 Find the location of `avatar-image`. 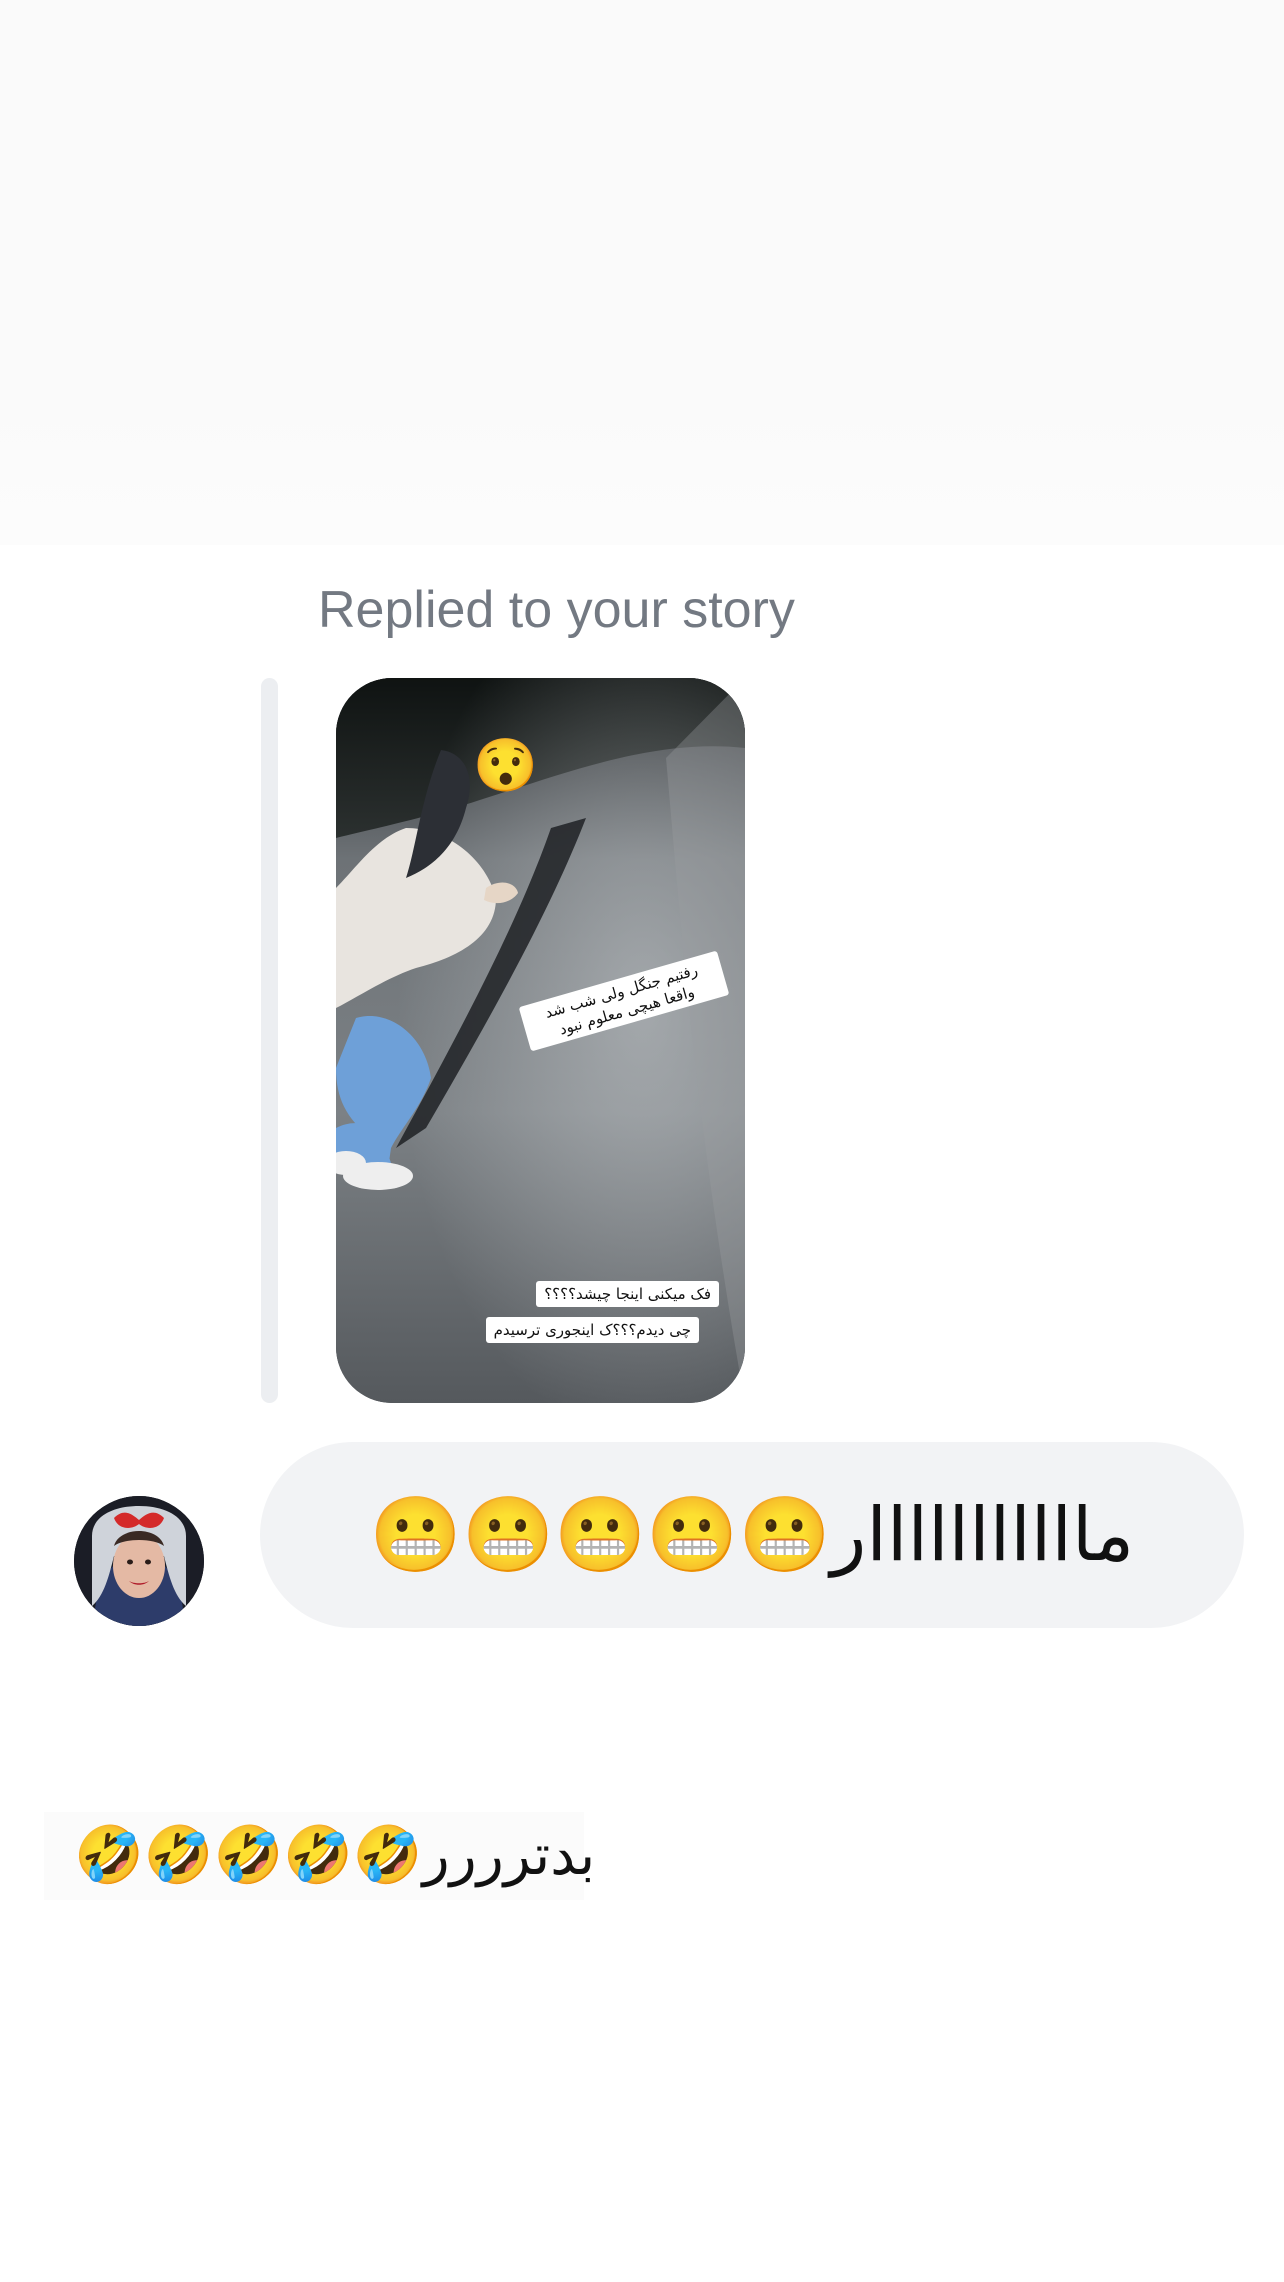

avatar-image is located at coordinates (139, 1561).